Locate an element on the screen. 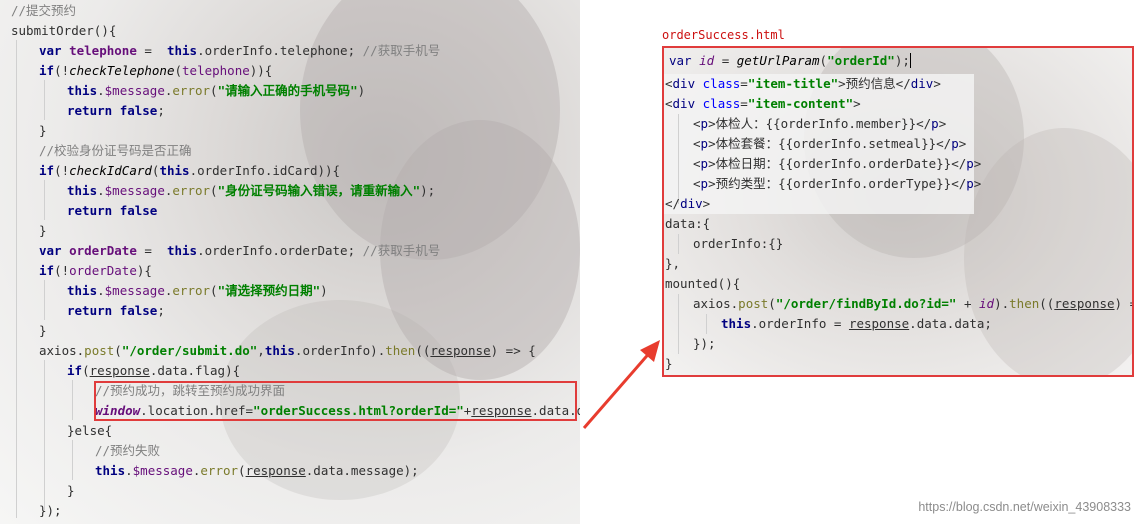 Image resolution: width=1143 pixels, height=524 pixels. string: "/order/findById.do?id=" is located at coordinates (866, 303).